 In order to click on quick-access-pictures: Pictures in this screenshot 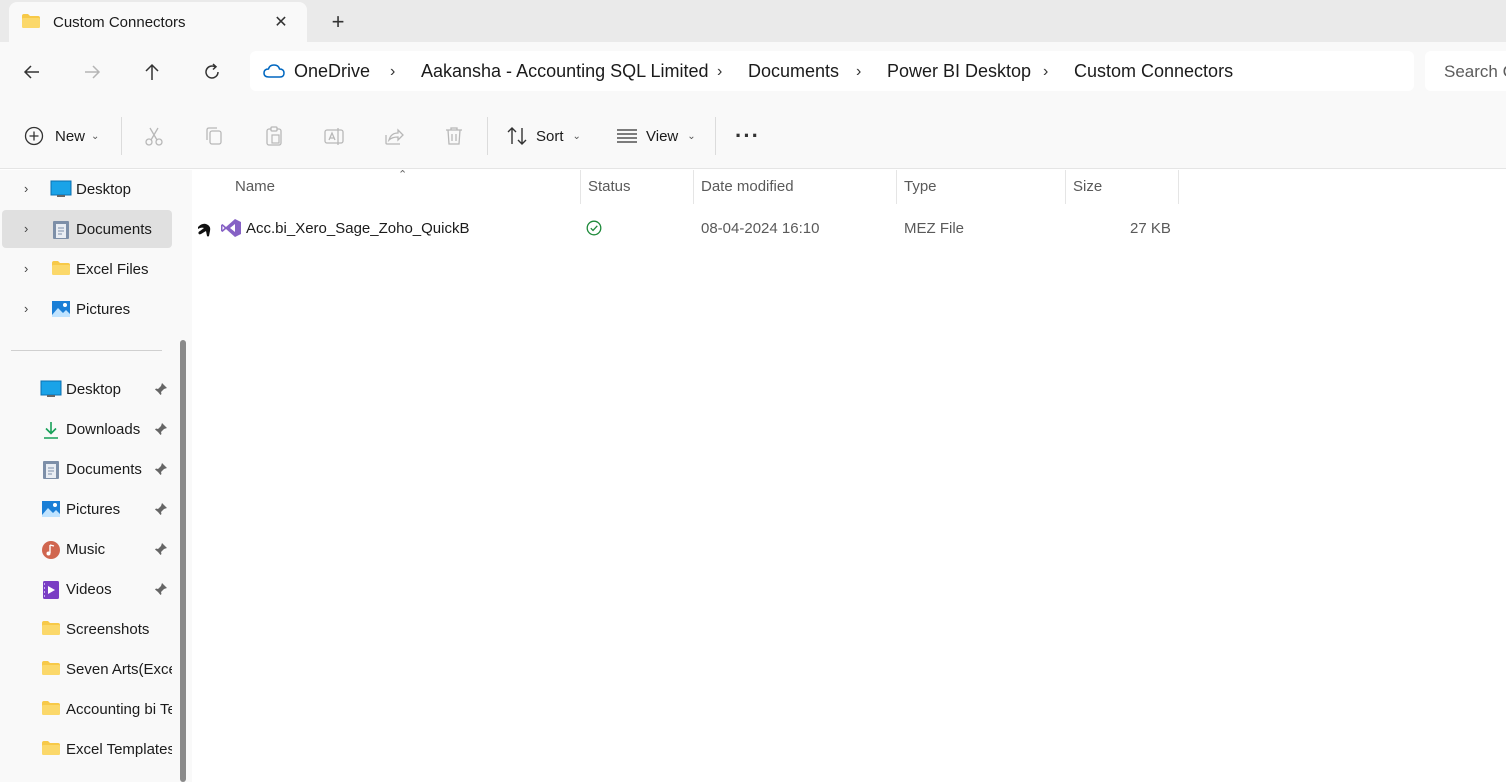, I will do `click(87, 509)`.